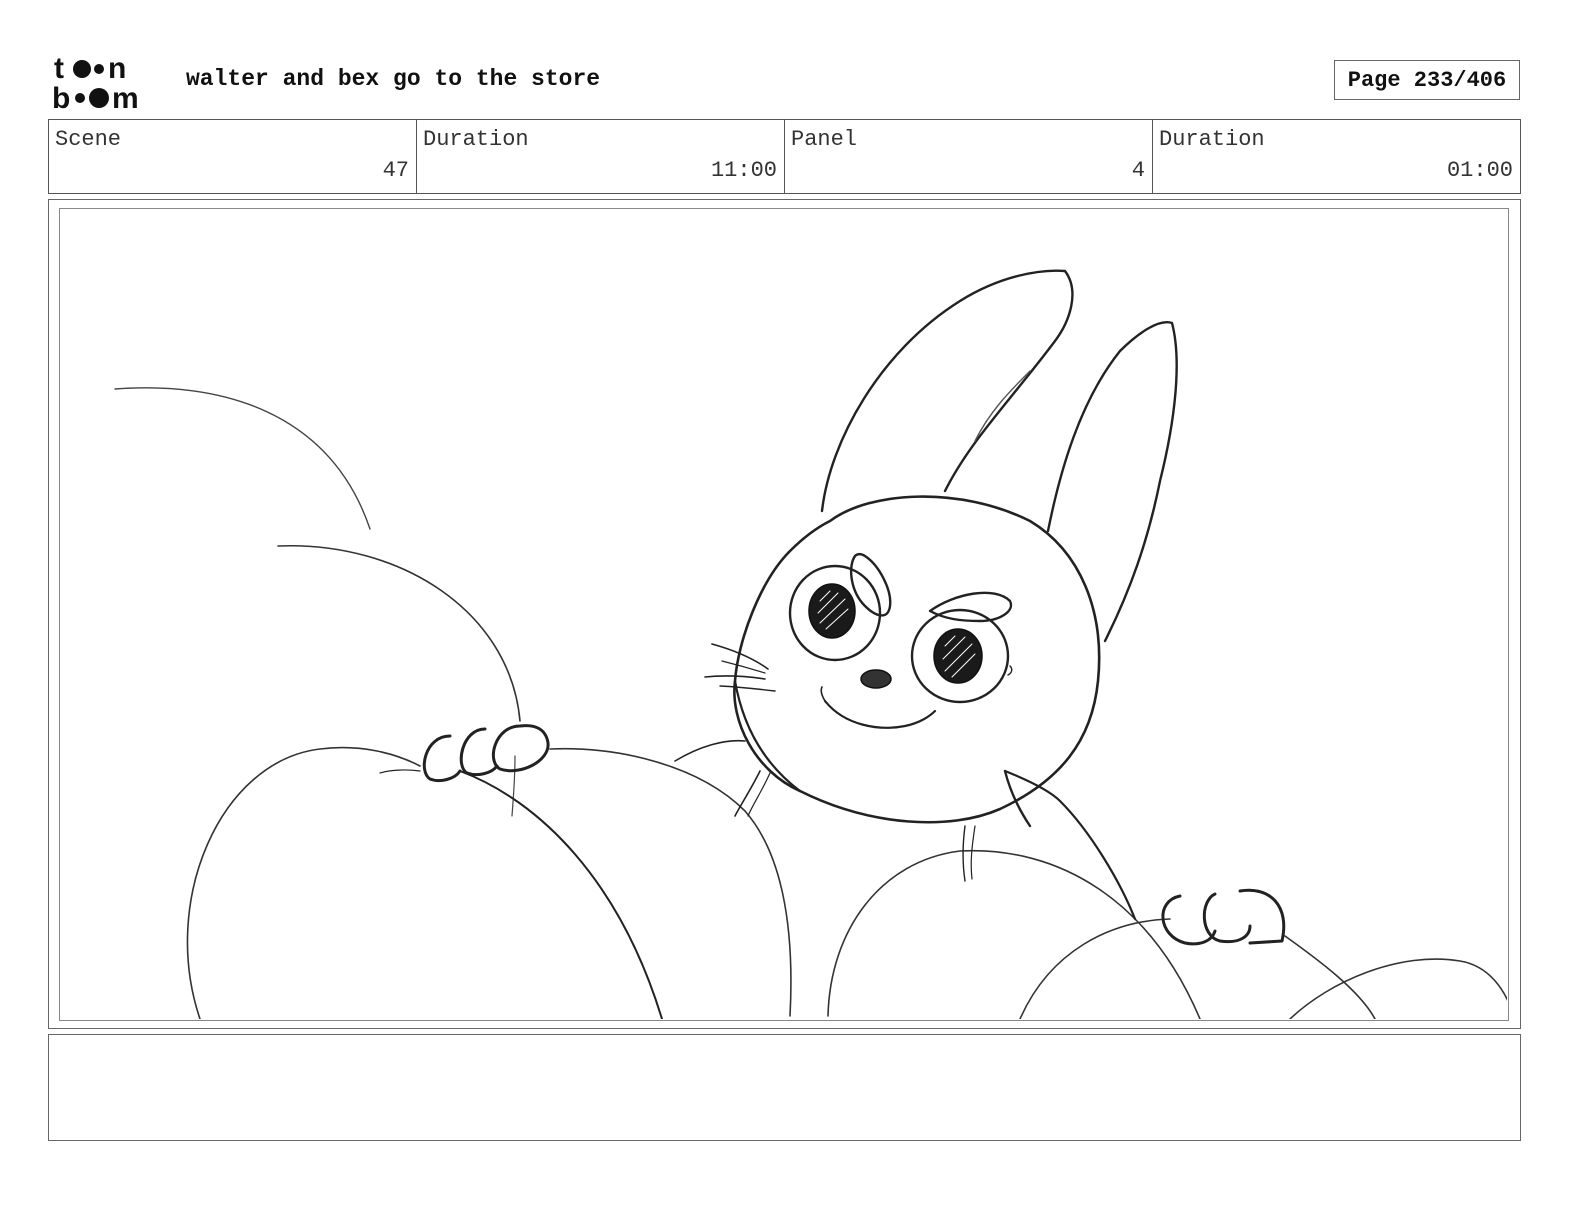  What do you see at coordinates (824, 139) in the screenshot?
I see `panel-label: Panel` at bounding box center [824, 139].